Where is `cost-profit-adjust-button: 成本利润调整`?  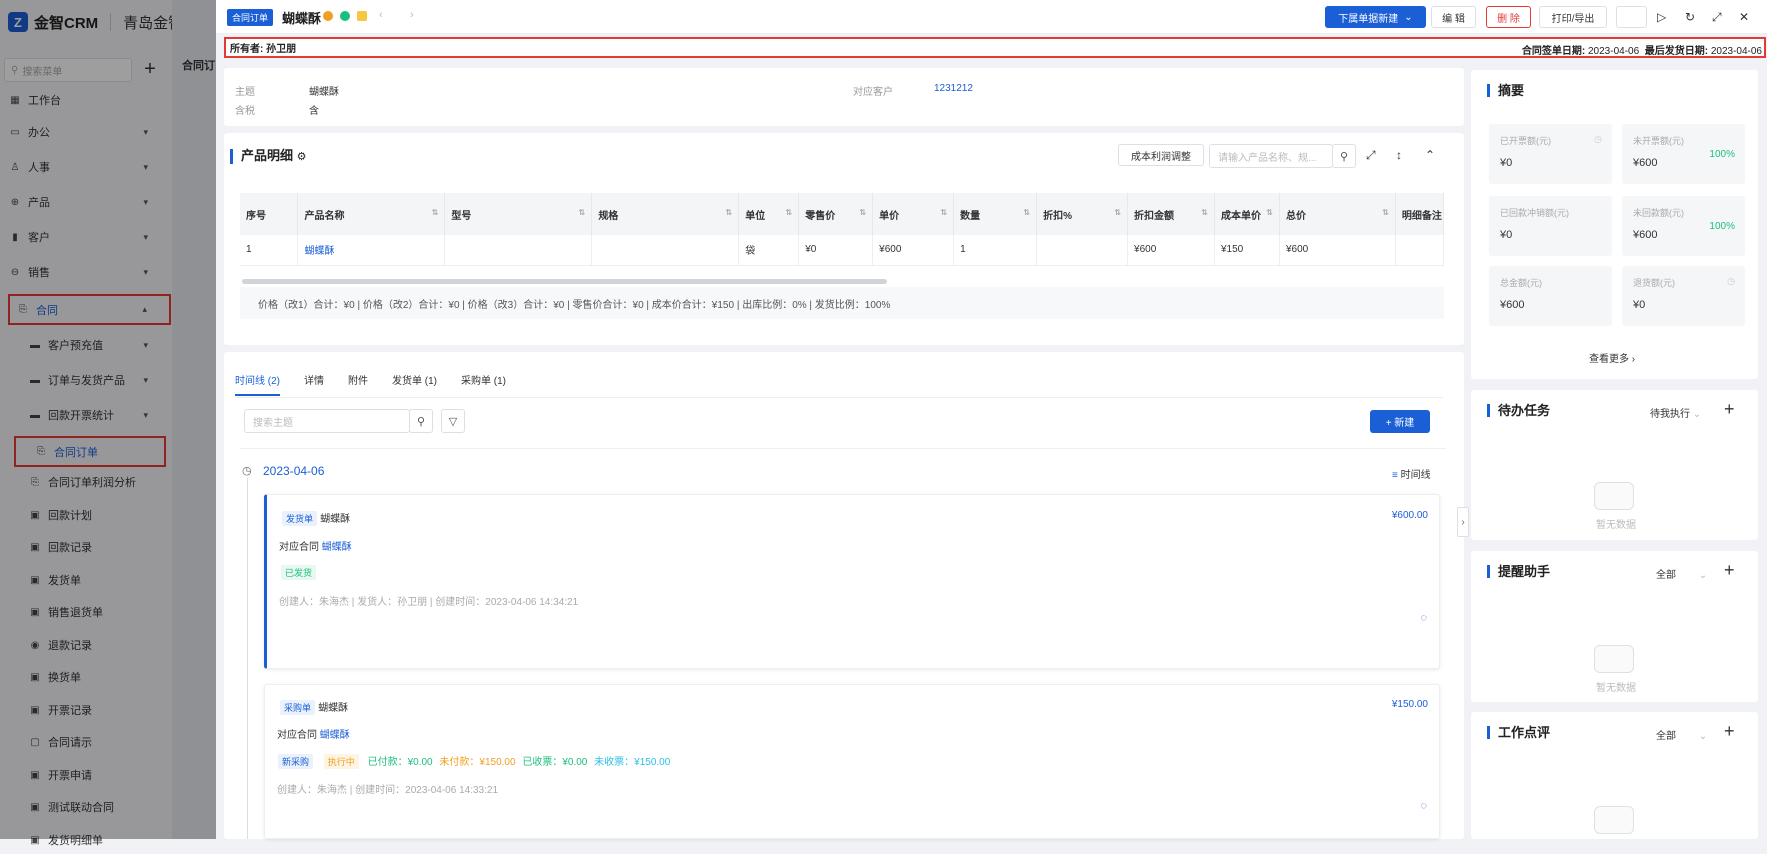 cost-profit-adjust-button: 成本利润调整 is located at coordinates (1161, 155).